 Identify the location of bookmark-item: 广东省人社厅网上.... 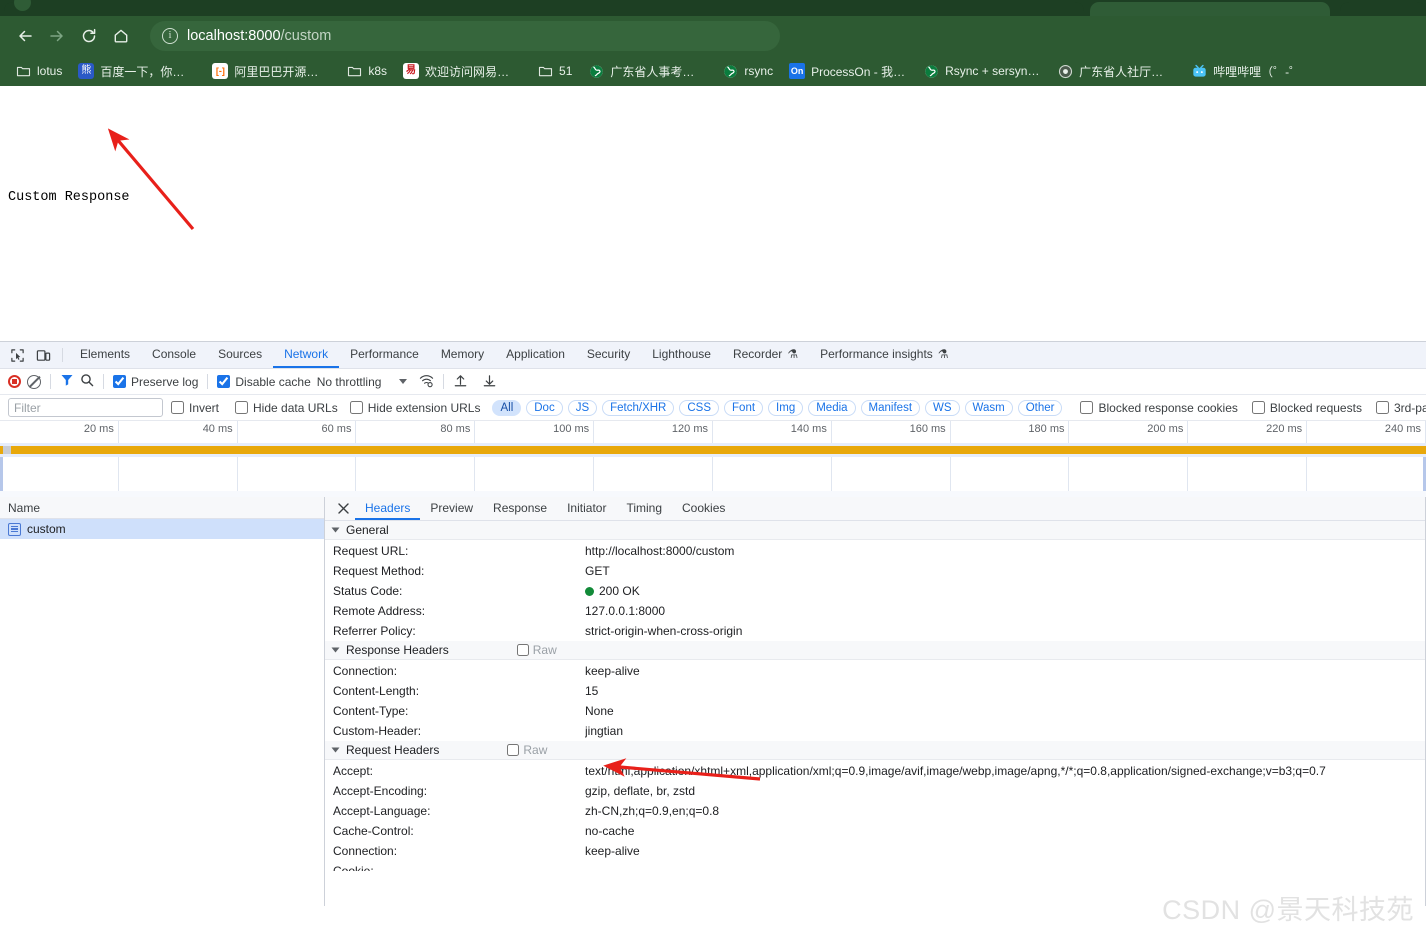
(1116, 71).